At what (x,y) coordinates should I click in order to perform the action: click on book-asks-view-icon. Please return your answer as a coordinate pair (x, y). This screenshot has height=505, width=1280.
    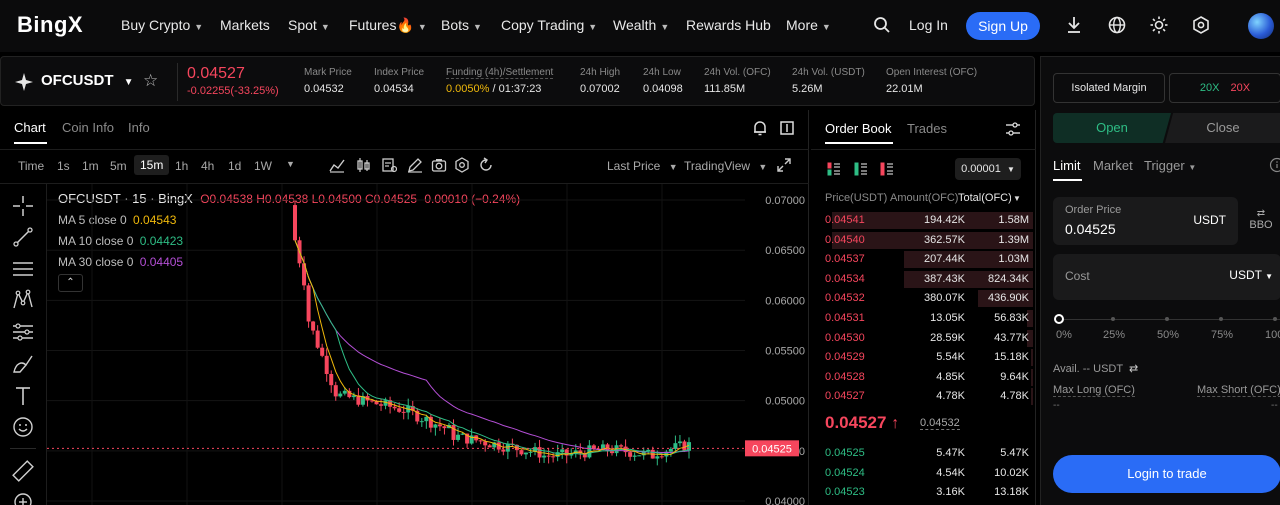
    Looking at the image, I should click on (887, 170).